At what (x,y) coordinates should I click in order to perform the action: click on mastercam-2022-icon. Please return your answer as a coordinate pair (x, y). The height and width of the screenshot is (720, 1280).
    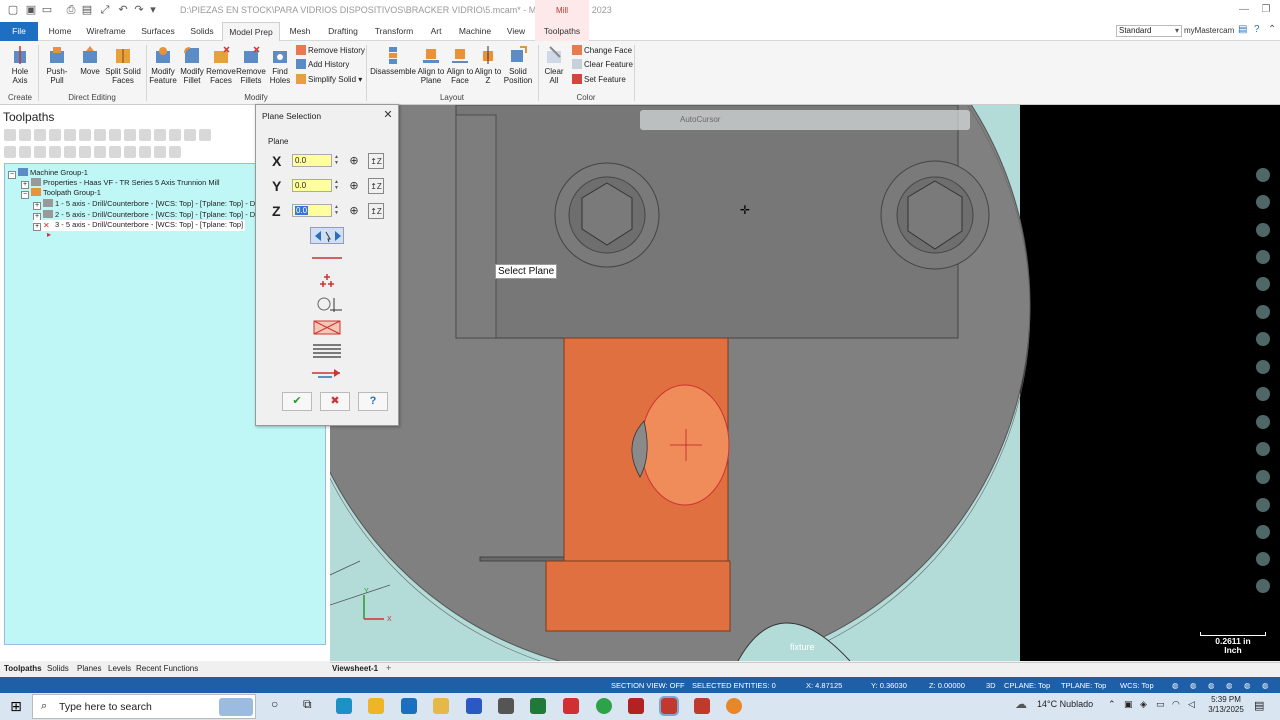
    Looking at the image, I should click on (702, 706).